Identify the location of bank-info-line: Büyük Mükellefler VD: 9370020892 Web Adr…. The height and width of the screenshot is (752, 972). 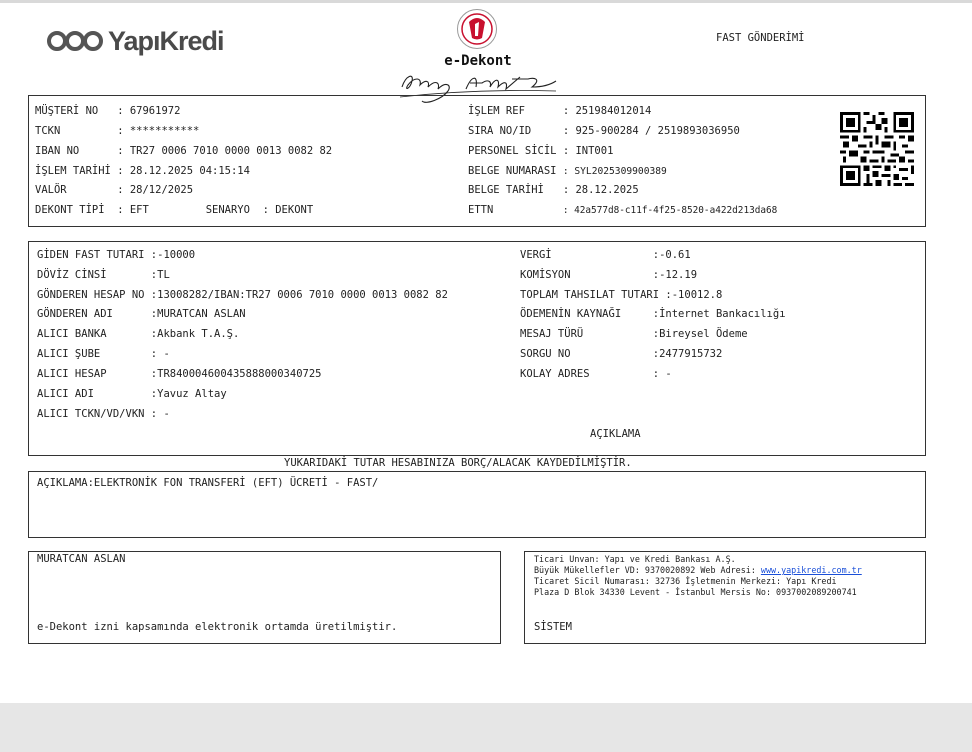
(698, 570).